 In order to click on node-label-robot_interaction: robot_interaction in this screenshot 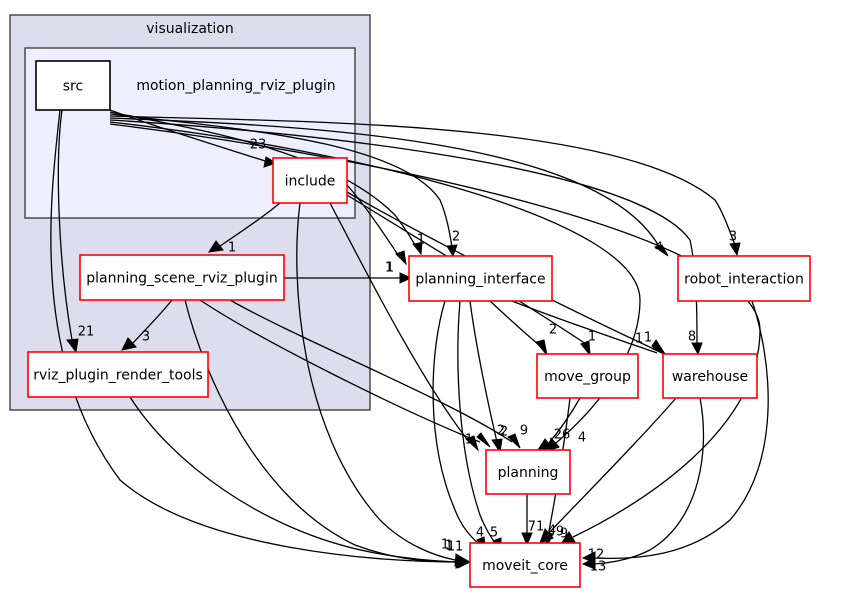, I will do `click(744, 280)`.